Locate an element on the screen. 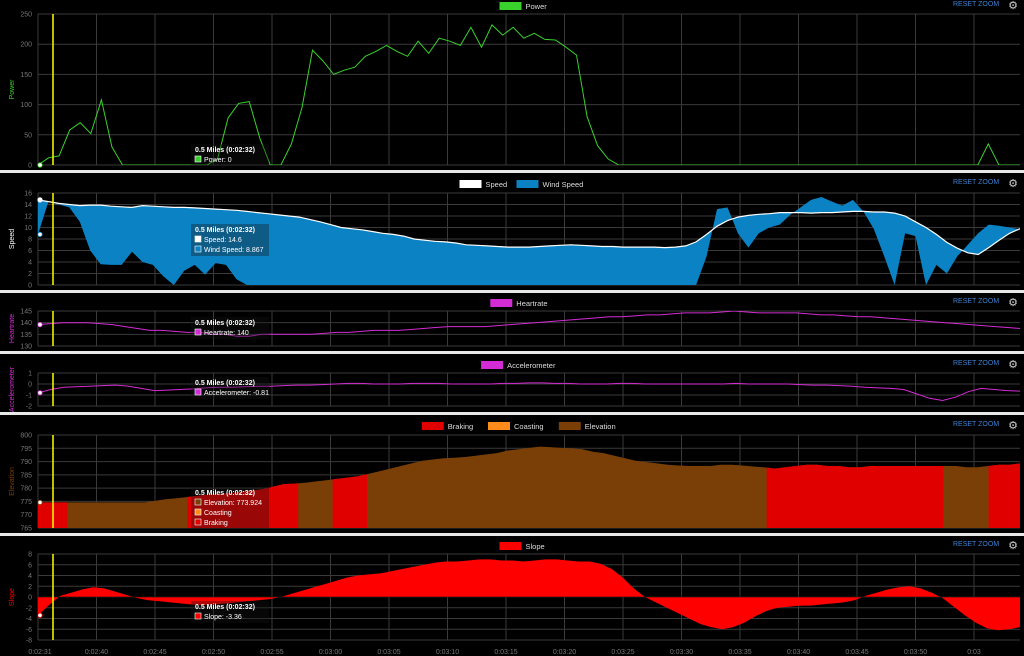 The width and height of the screenshot is (1024, 656). y-tick-label: 200 is located at coordinates (26, 45).